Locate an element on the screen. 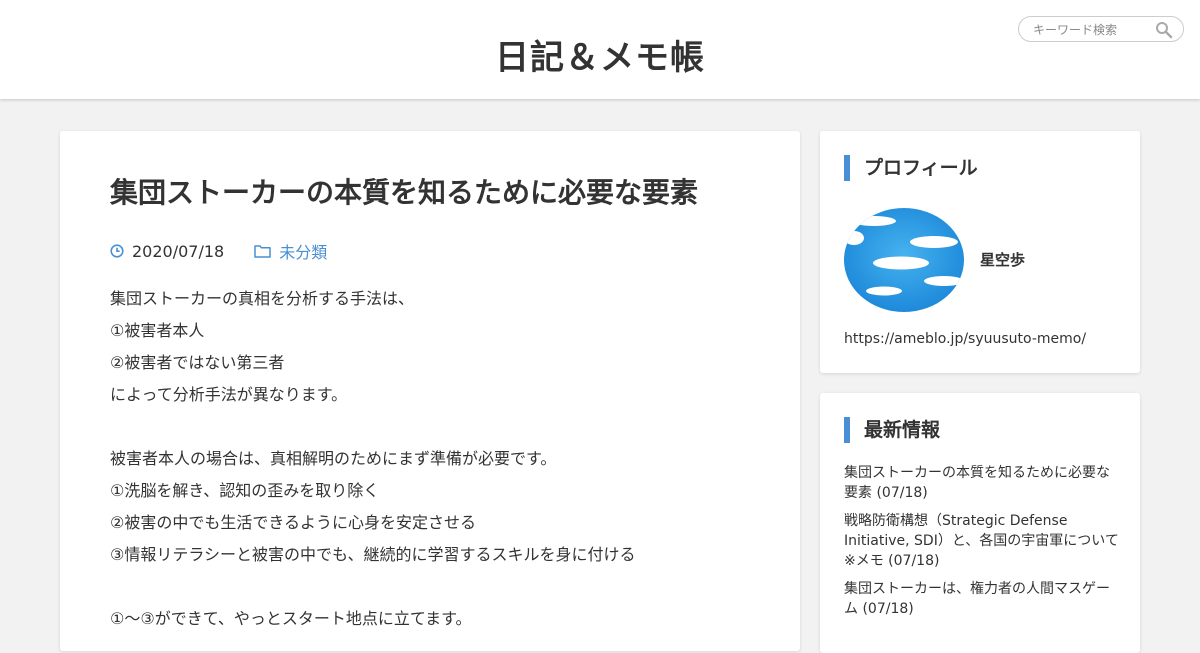 The width and height of the screenshot is (1200, 653). category-link: 未分類 is located at coordinates (290, 251).